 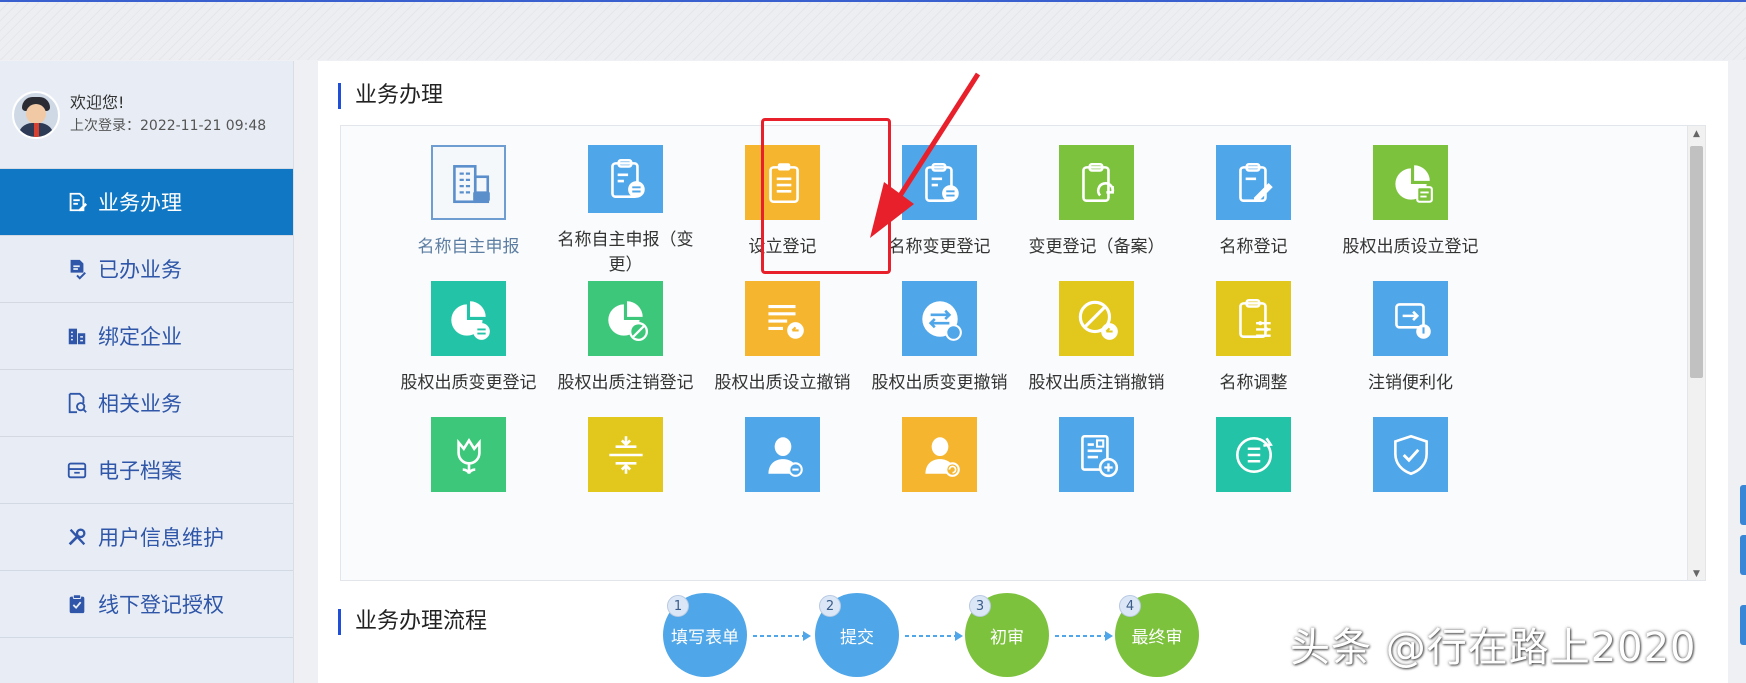 What do you see at coordinates (939, 454) in the screenshot?
I see `person-refresh-icon` at bounding box center [939, 454].